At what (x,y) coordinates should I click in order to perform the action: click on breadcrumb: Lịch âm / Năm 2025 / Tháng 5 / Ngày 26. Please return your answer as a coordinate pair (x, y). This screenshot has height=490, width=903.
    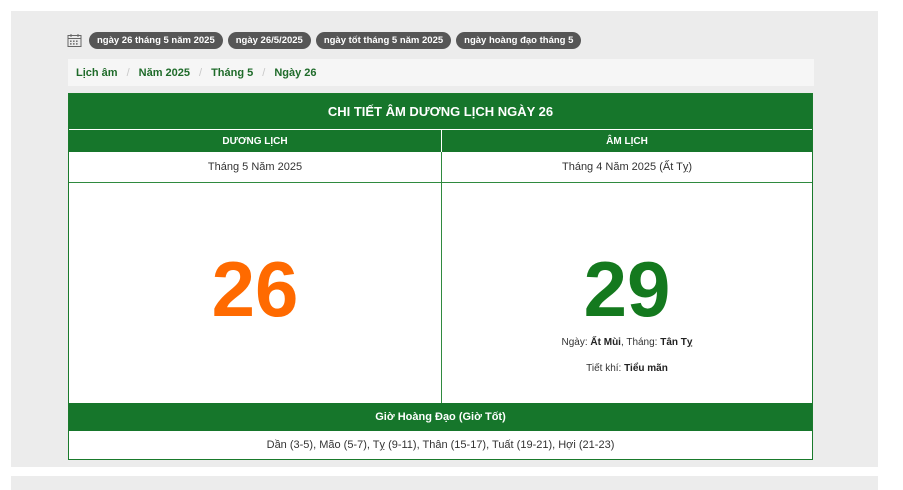
    Looking at the image, I should click on (441, 72).